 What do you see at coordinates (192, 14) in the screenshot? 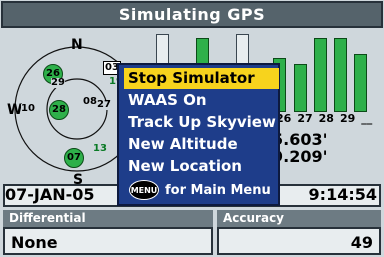
I see `page-title: Simulating GPS` at bounding box center [192, 14].